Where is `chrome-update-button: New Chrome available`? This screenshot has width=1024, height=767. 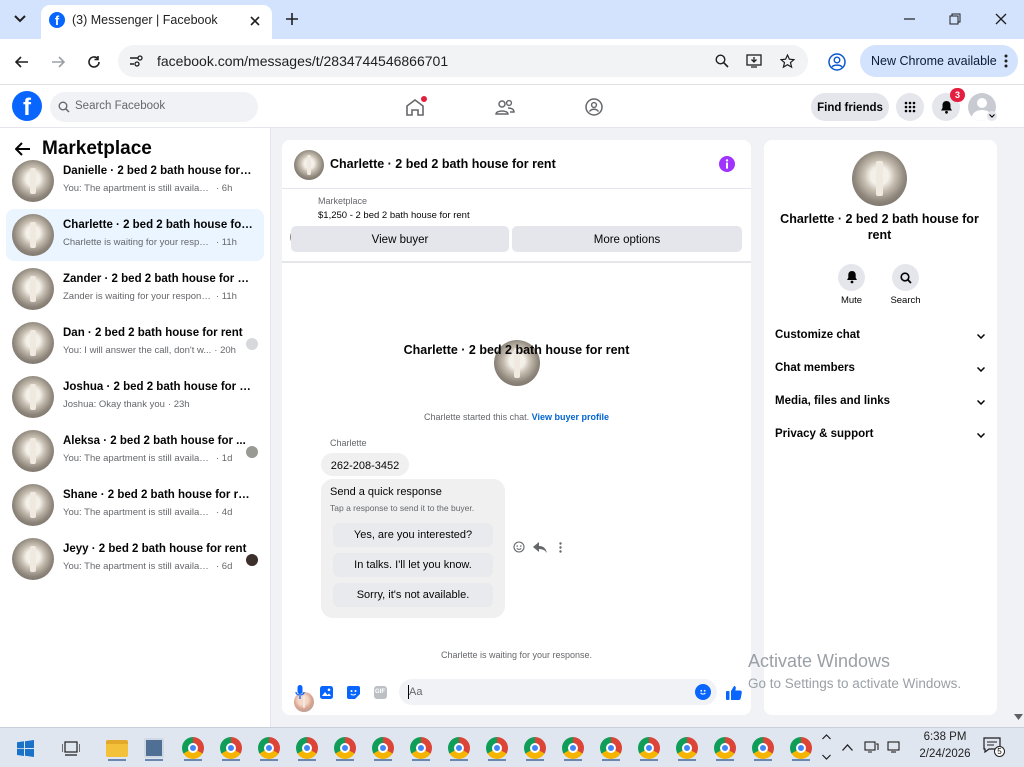 chrome-update-button: New Chrome available is located at coordinates (939, 61).